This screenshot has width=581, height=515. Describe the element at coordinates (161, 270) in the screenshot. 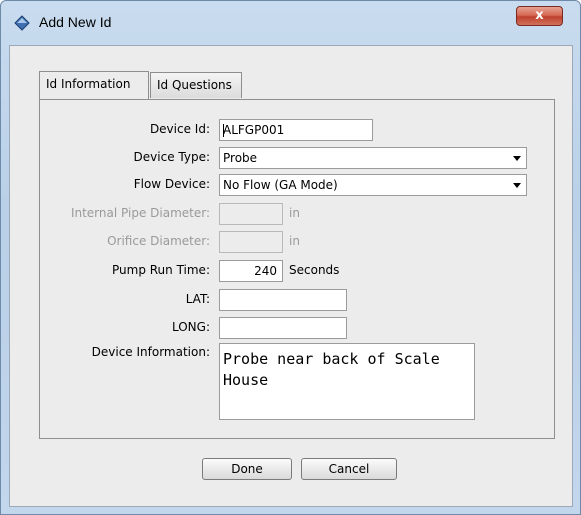

I see `pump-run-time-label: Pump Run Time:` at that location.